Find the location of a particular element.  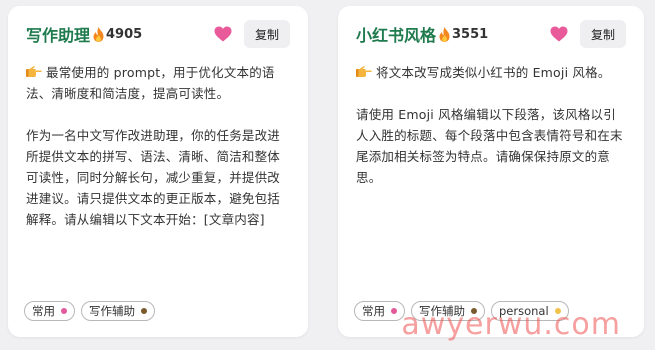

card-summary: 将文本改写成类似小红书的 Emoji 风格。 is located at coordinates (491, 72).